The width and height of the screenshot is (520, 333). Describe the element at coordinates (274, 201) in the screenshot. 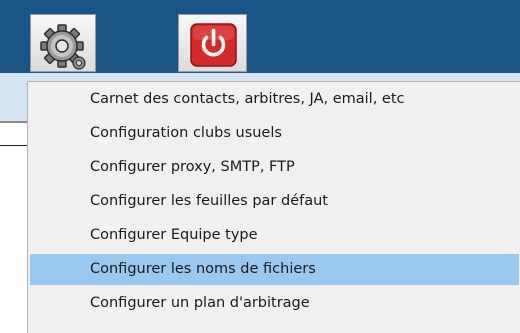

I see `menu-item-default-sheets: Configurer les feuilles par défaut` at that location.